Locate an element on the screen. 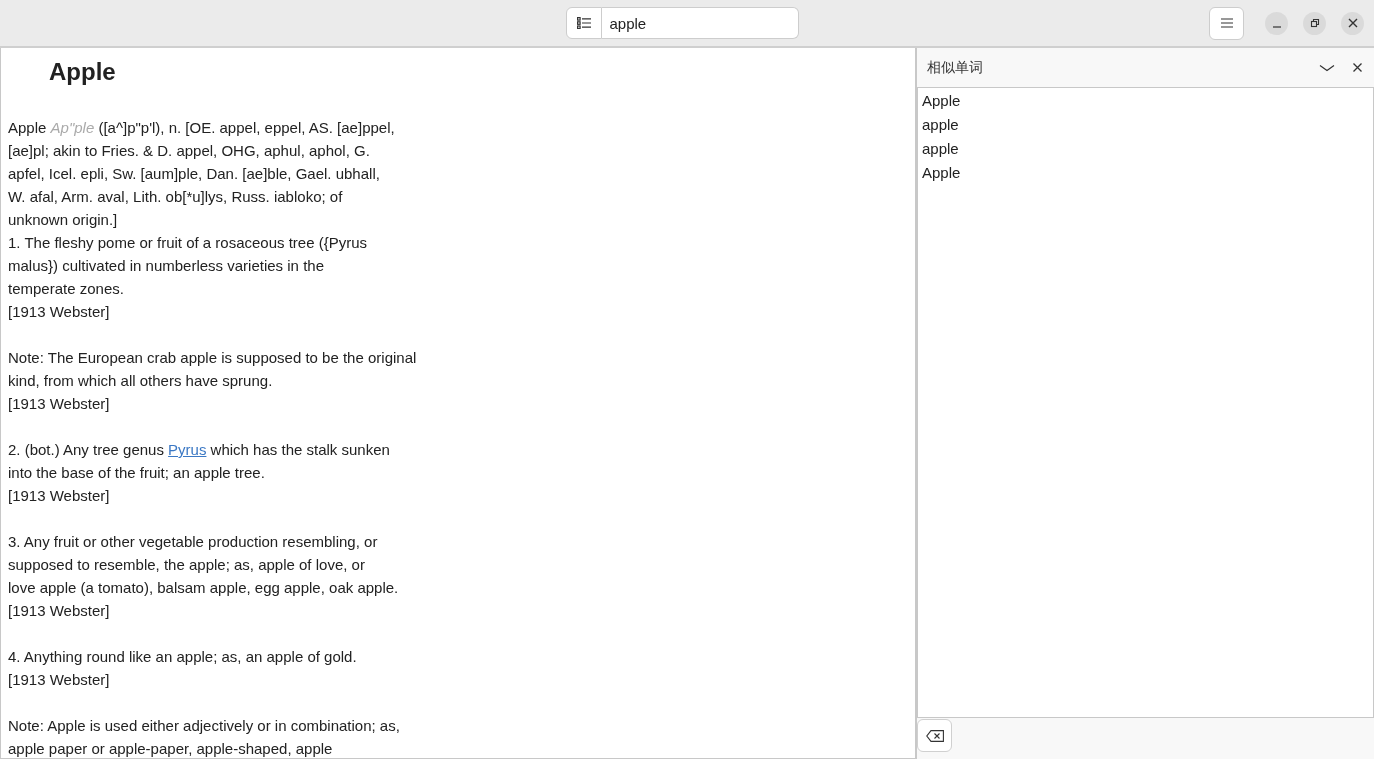  backspace-icon is located at coordinates (934, 735).